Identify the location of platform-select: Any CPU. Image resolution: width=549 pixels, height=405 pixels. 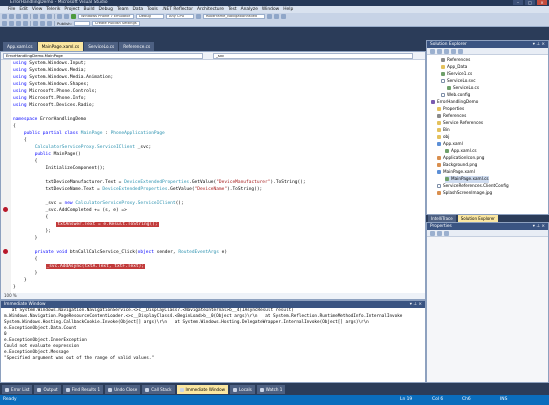
(180, 16).